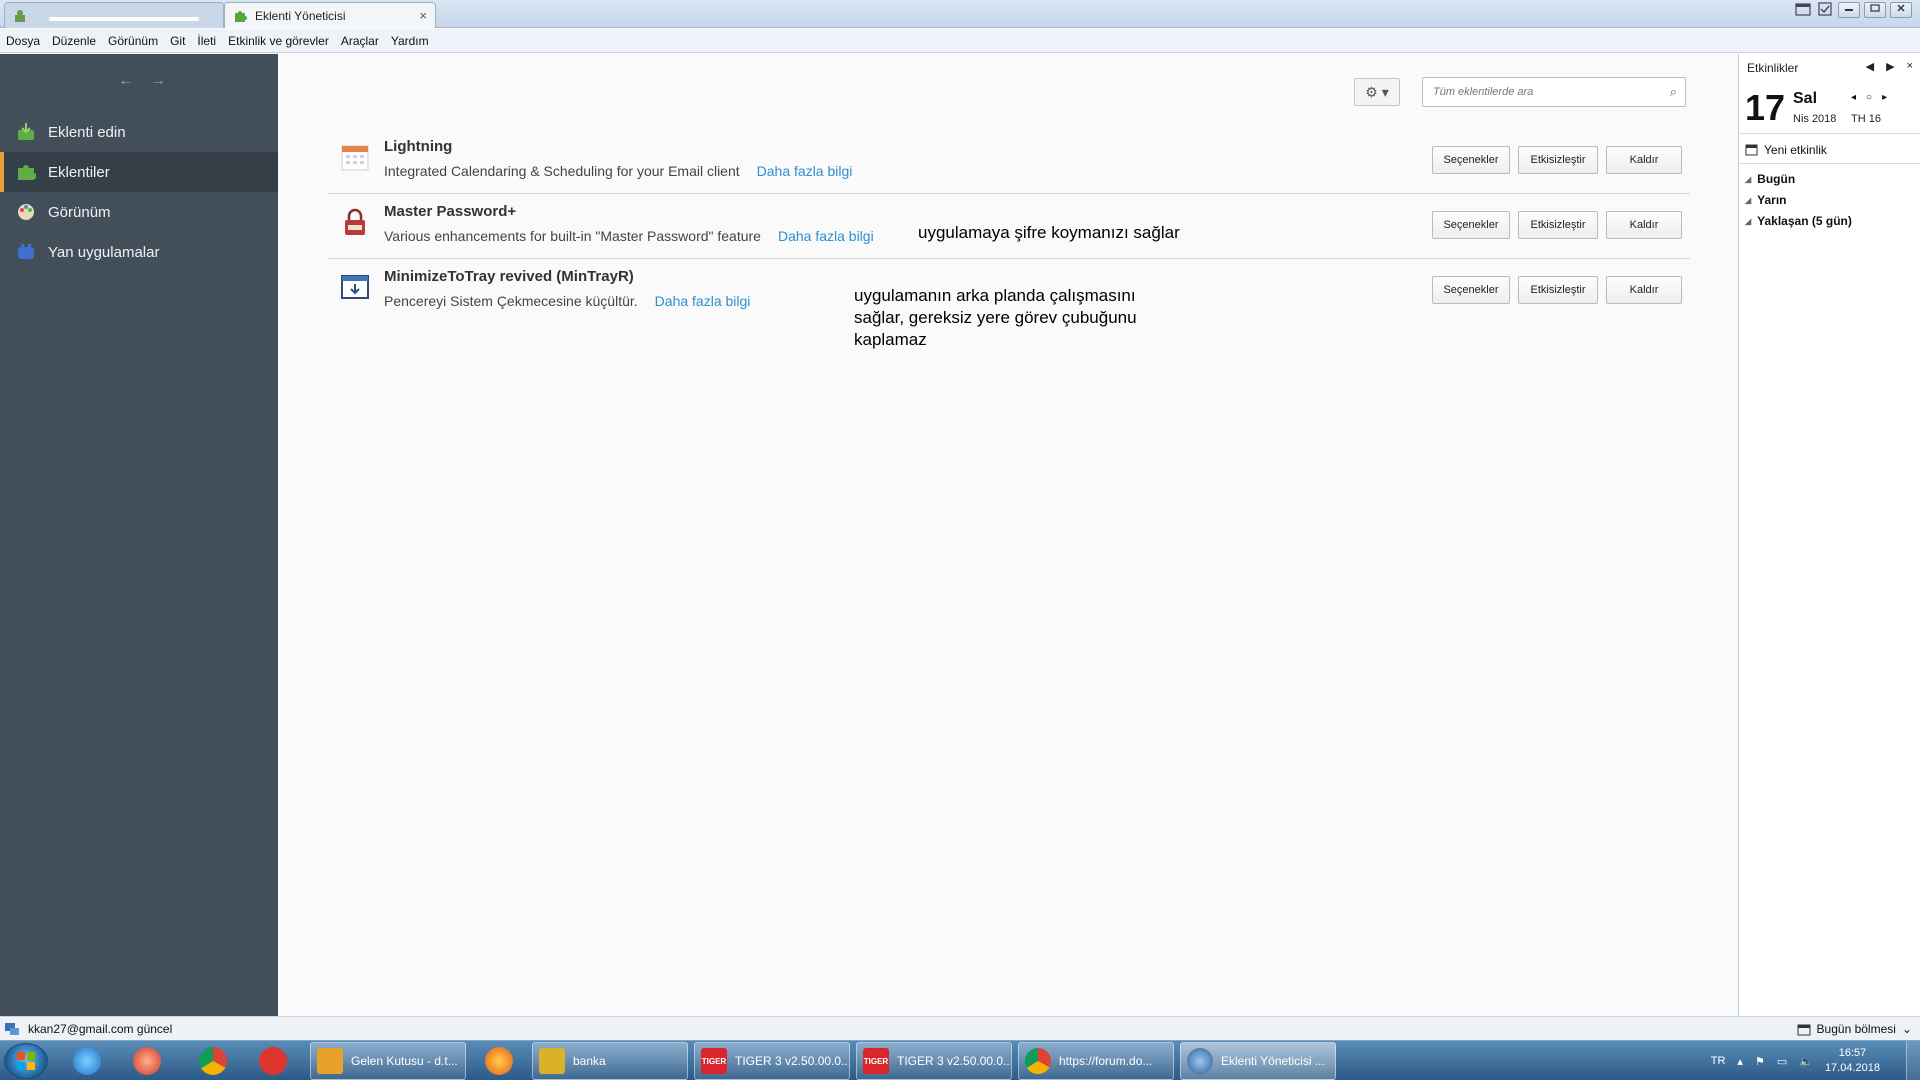 Image resolution: width=1920 pixels, height=1080 pixels. Describe the element at coordinates (79, 212) in the screenshot. I see `category-label: Görünüm` at that location.